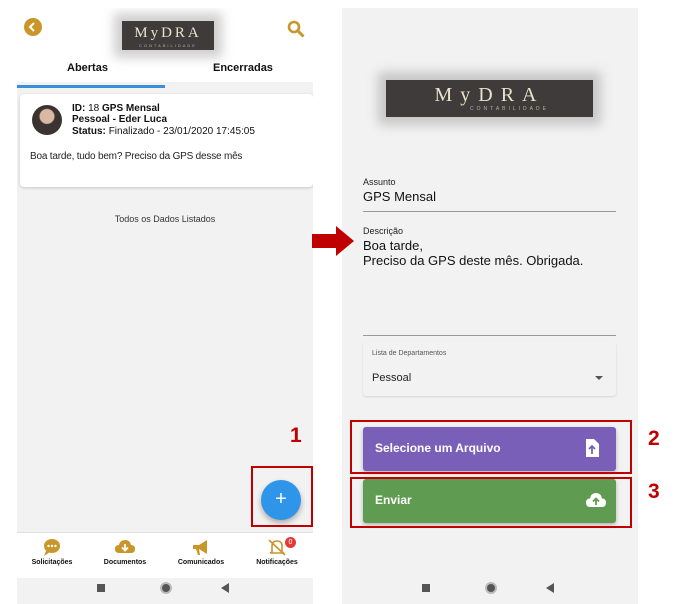  What do you see at coordinates (87, 68) in the screenshot?
I see `tab-abertas: Abertas` at bounding box center [87, 68].